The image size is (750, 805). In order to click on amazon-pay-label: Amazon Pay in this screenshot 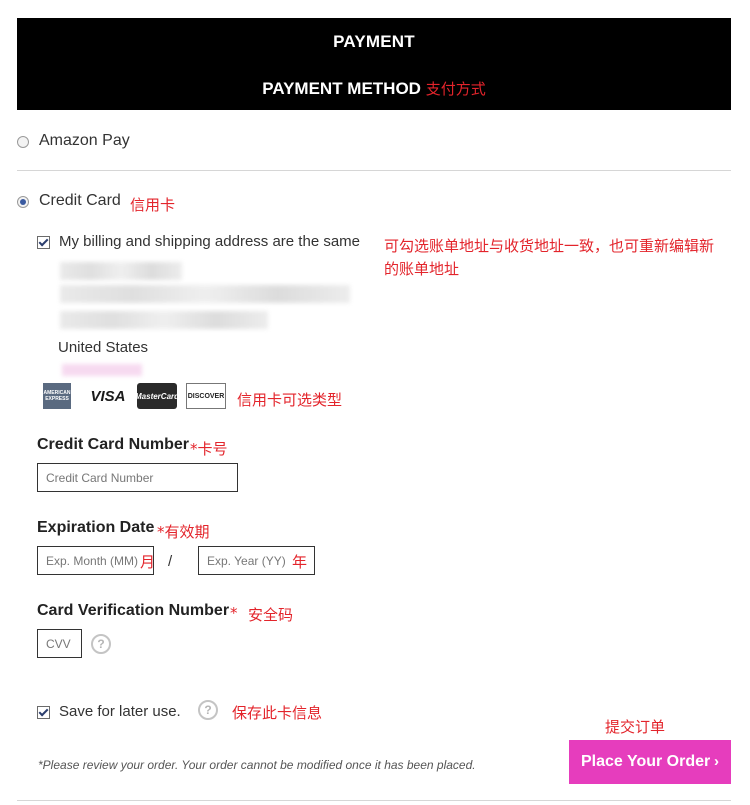, I will do `click(84, 141)`.